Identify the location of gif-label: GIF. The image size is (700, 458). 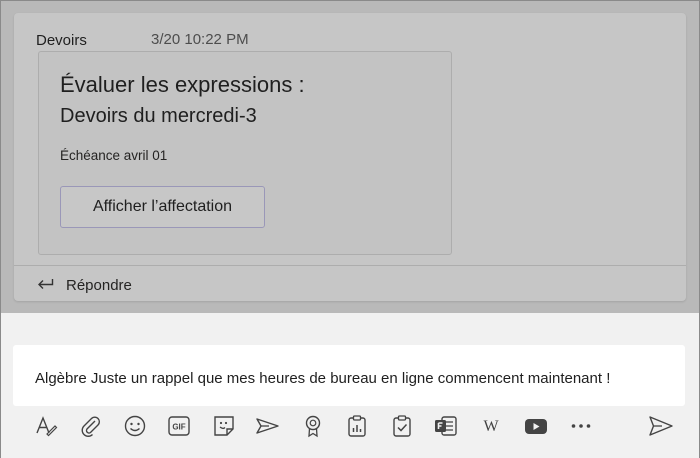
(178, 427).